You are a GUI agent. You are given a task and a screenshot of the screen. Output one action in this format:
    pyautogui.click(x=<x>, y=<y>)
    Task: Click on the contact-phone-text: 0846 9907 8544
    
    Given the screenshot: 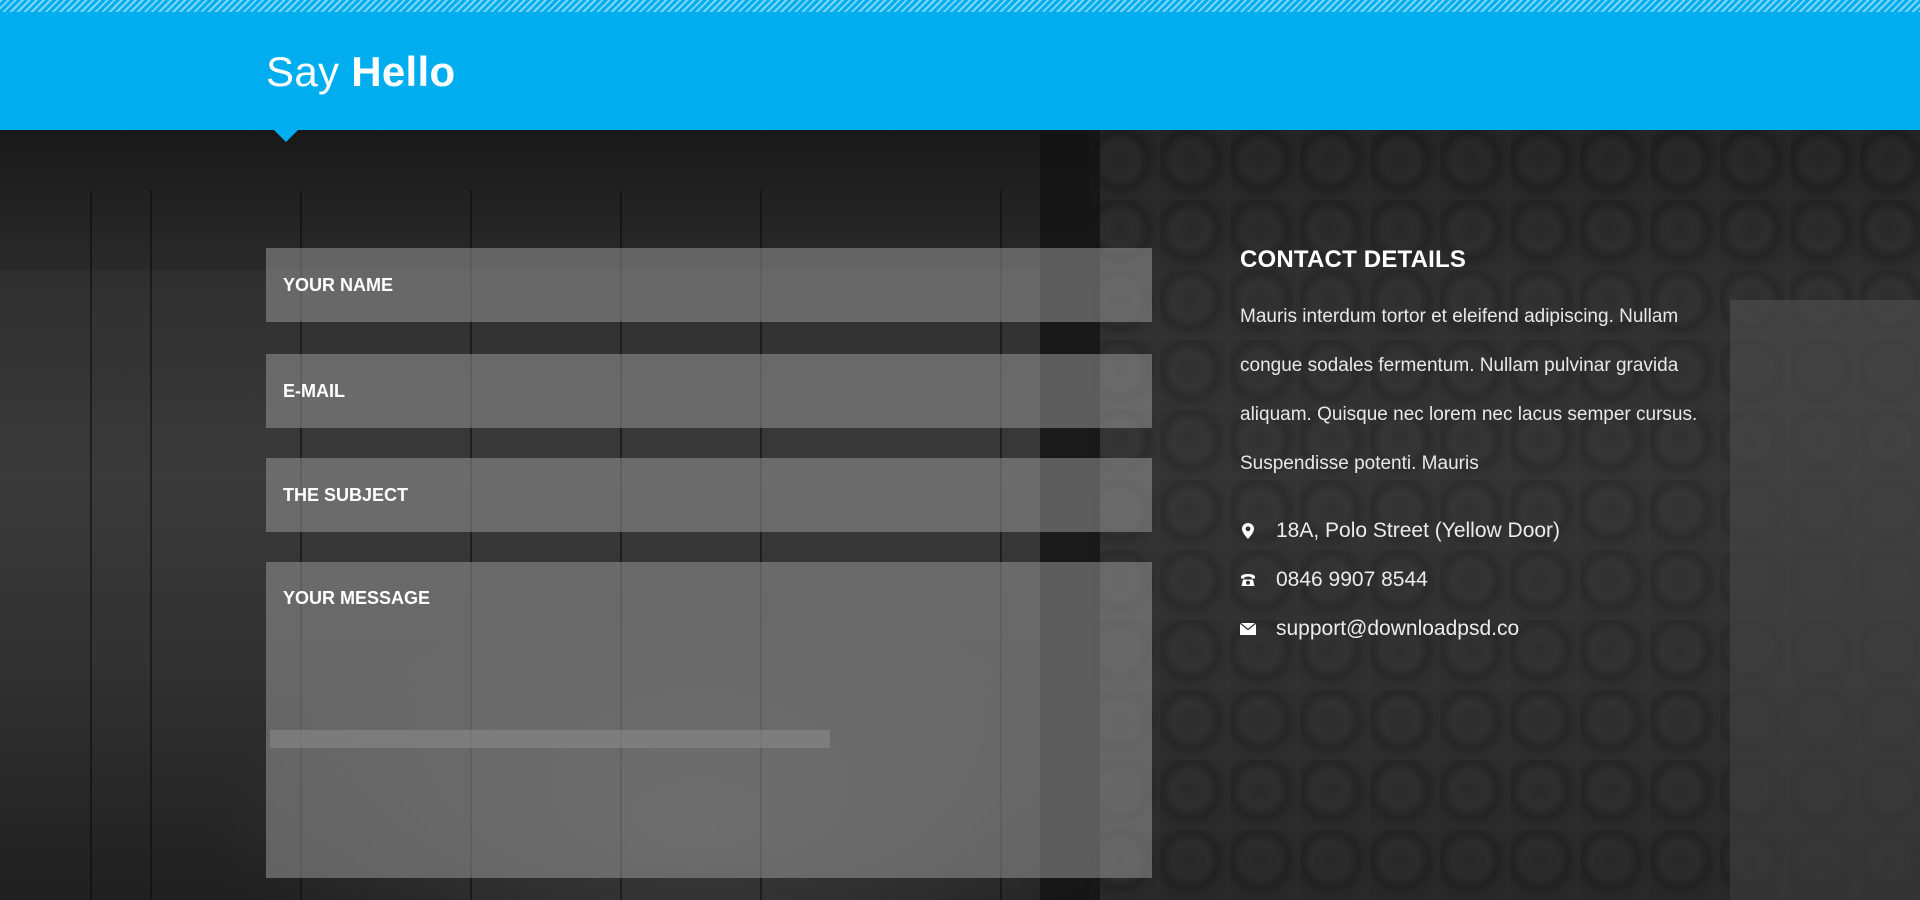 What is the action you would take?
    pyautogui.click(x=1352, y=579)
    